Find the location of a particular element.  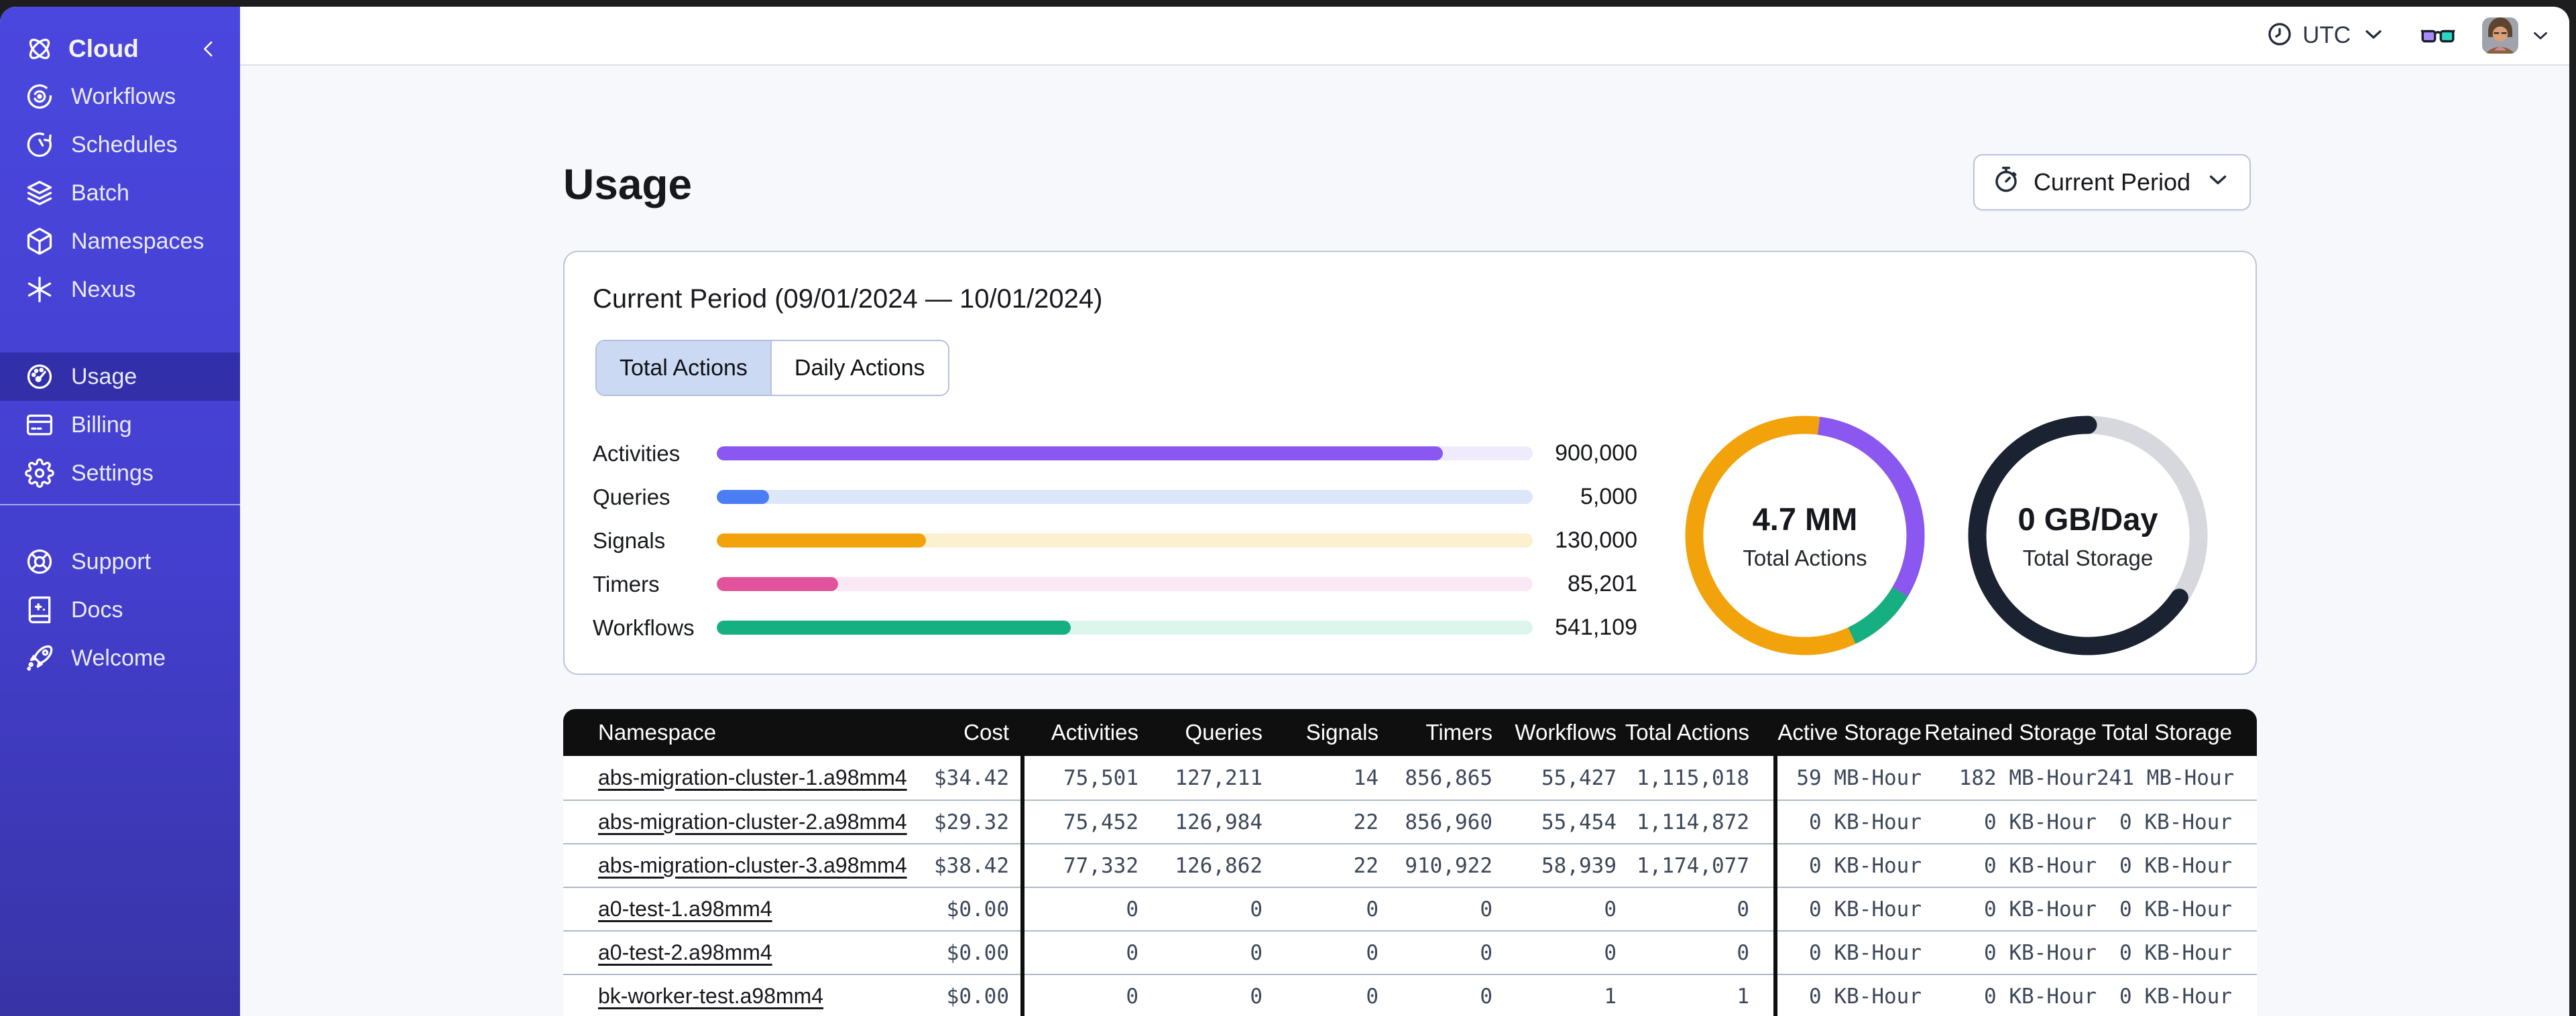

timezone-label: UTC is located at coordinates (2326, 35).